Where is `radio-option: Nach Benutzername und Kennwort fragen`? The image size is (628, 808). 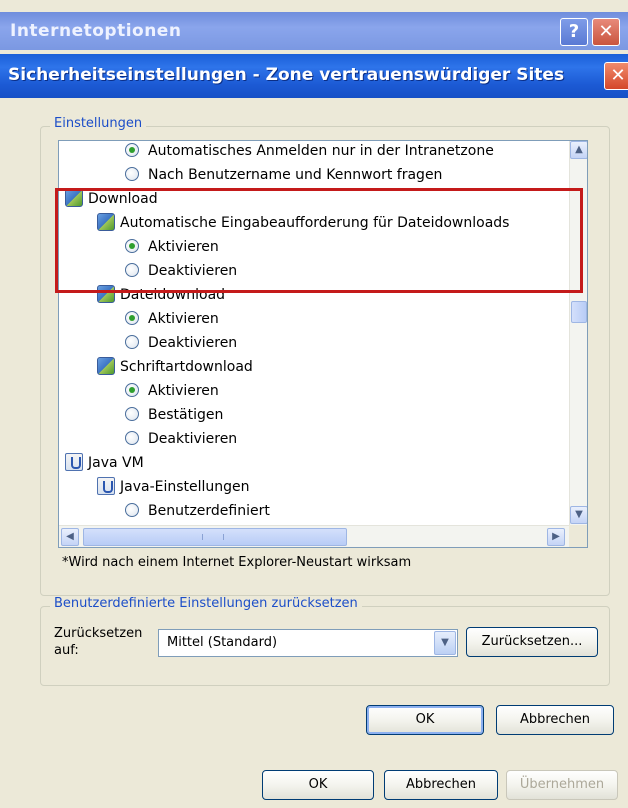 radio-option: Nach Benutzername und Kennwort fragen is located at coordinates (283, 175).